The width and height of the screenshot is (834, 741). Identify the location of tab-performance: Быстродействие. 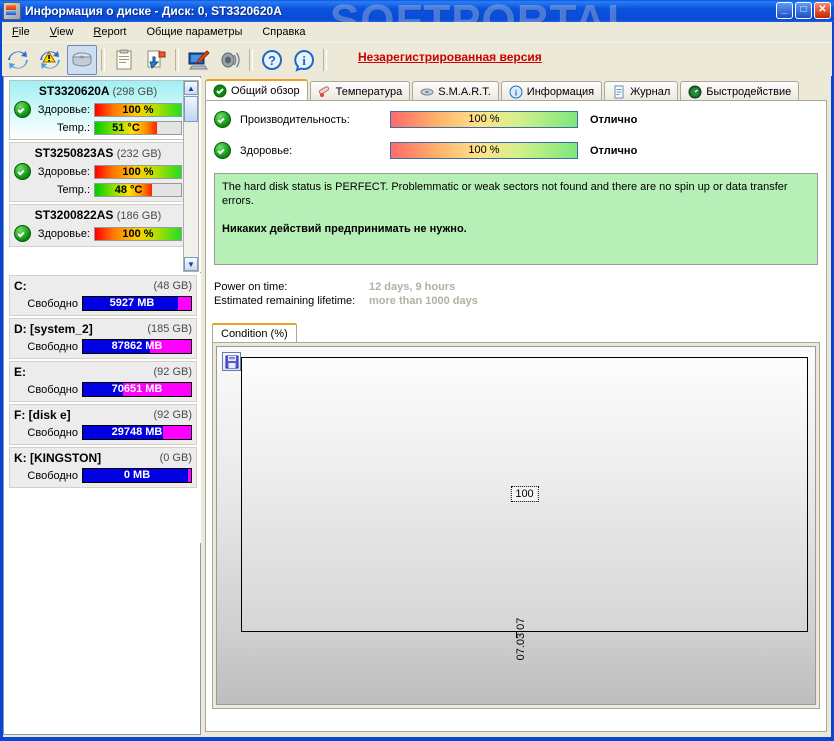
(740, 91).